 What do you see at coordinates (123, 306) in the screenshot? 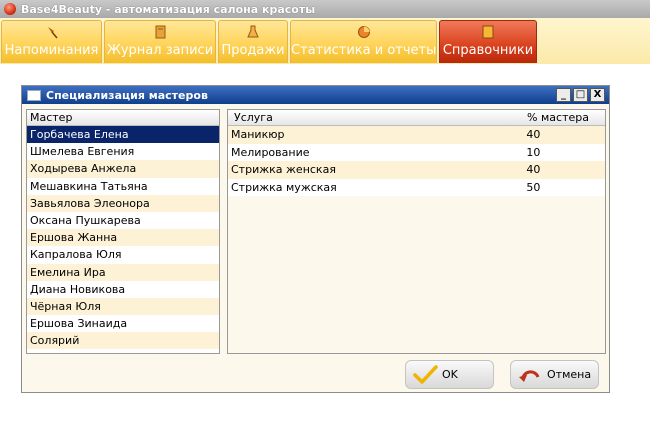
I see `list-item: Чёрная Юля` at bounding box center [123, 306].